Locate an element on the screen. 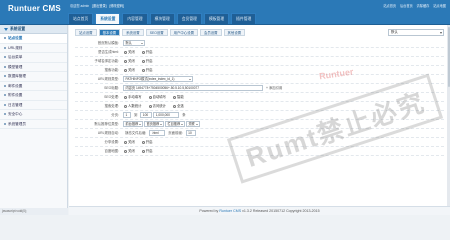 This screenshot has height=240, width=450. nav-tab-modules: 模块管理 is located at coordinates (162, 18).